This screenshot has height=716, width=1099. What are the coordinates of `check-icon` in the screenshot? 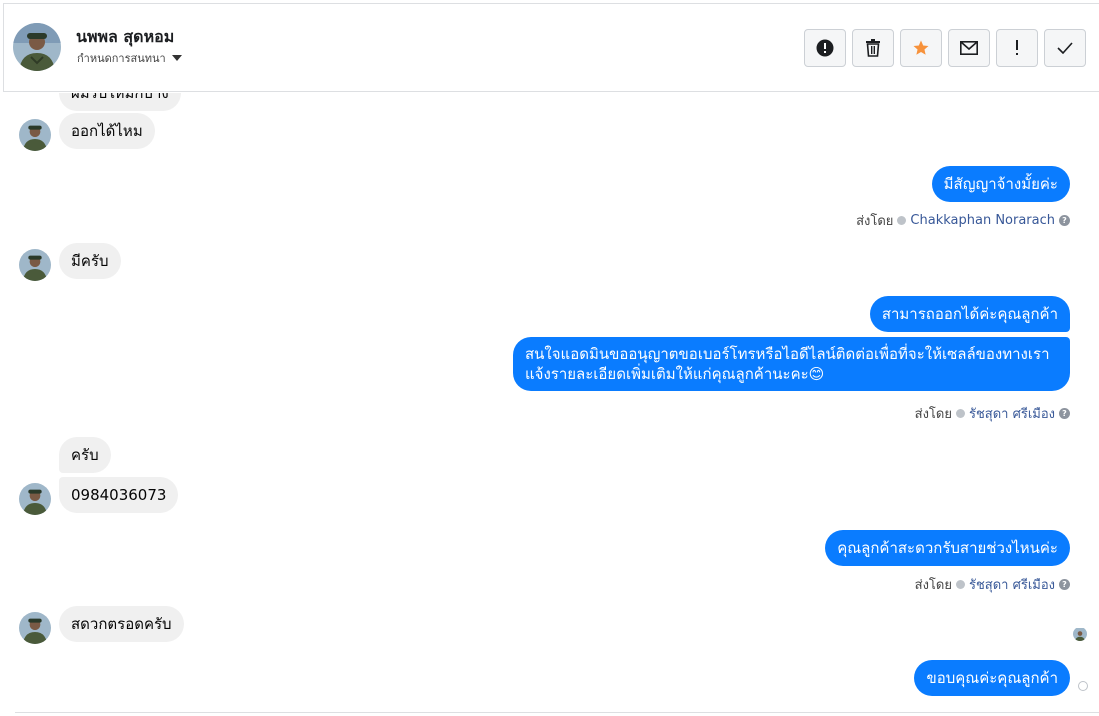 It's located at (1065, 48).